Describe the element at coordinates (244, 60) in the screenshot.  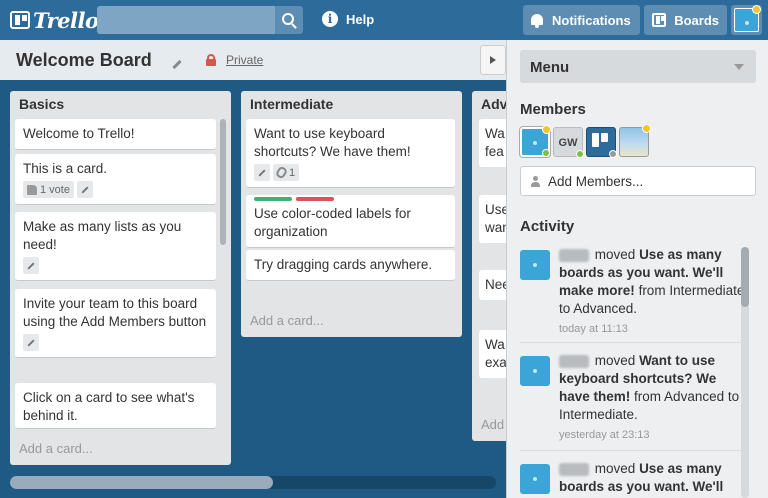
I see `visibility-link: Private` at that location.